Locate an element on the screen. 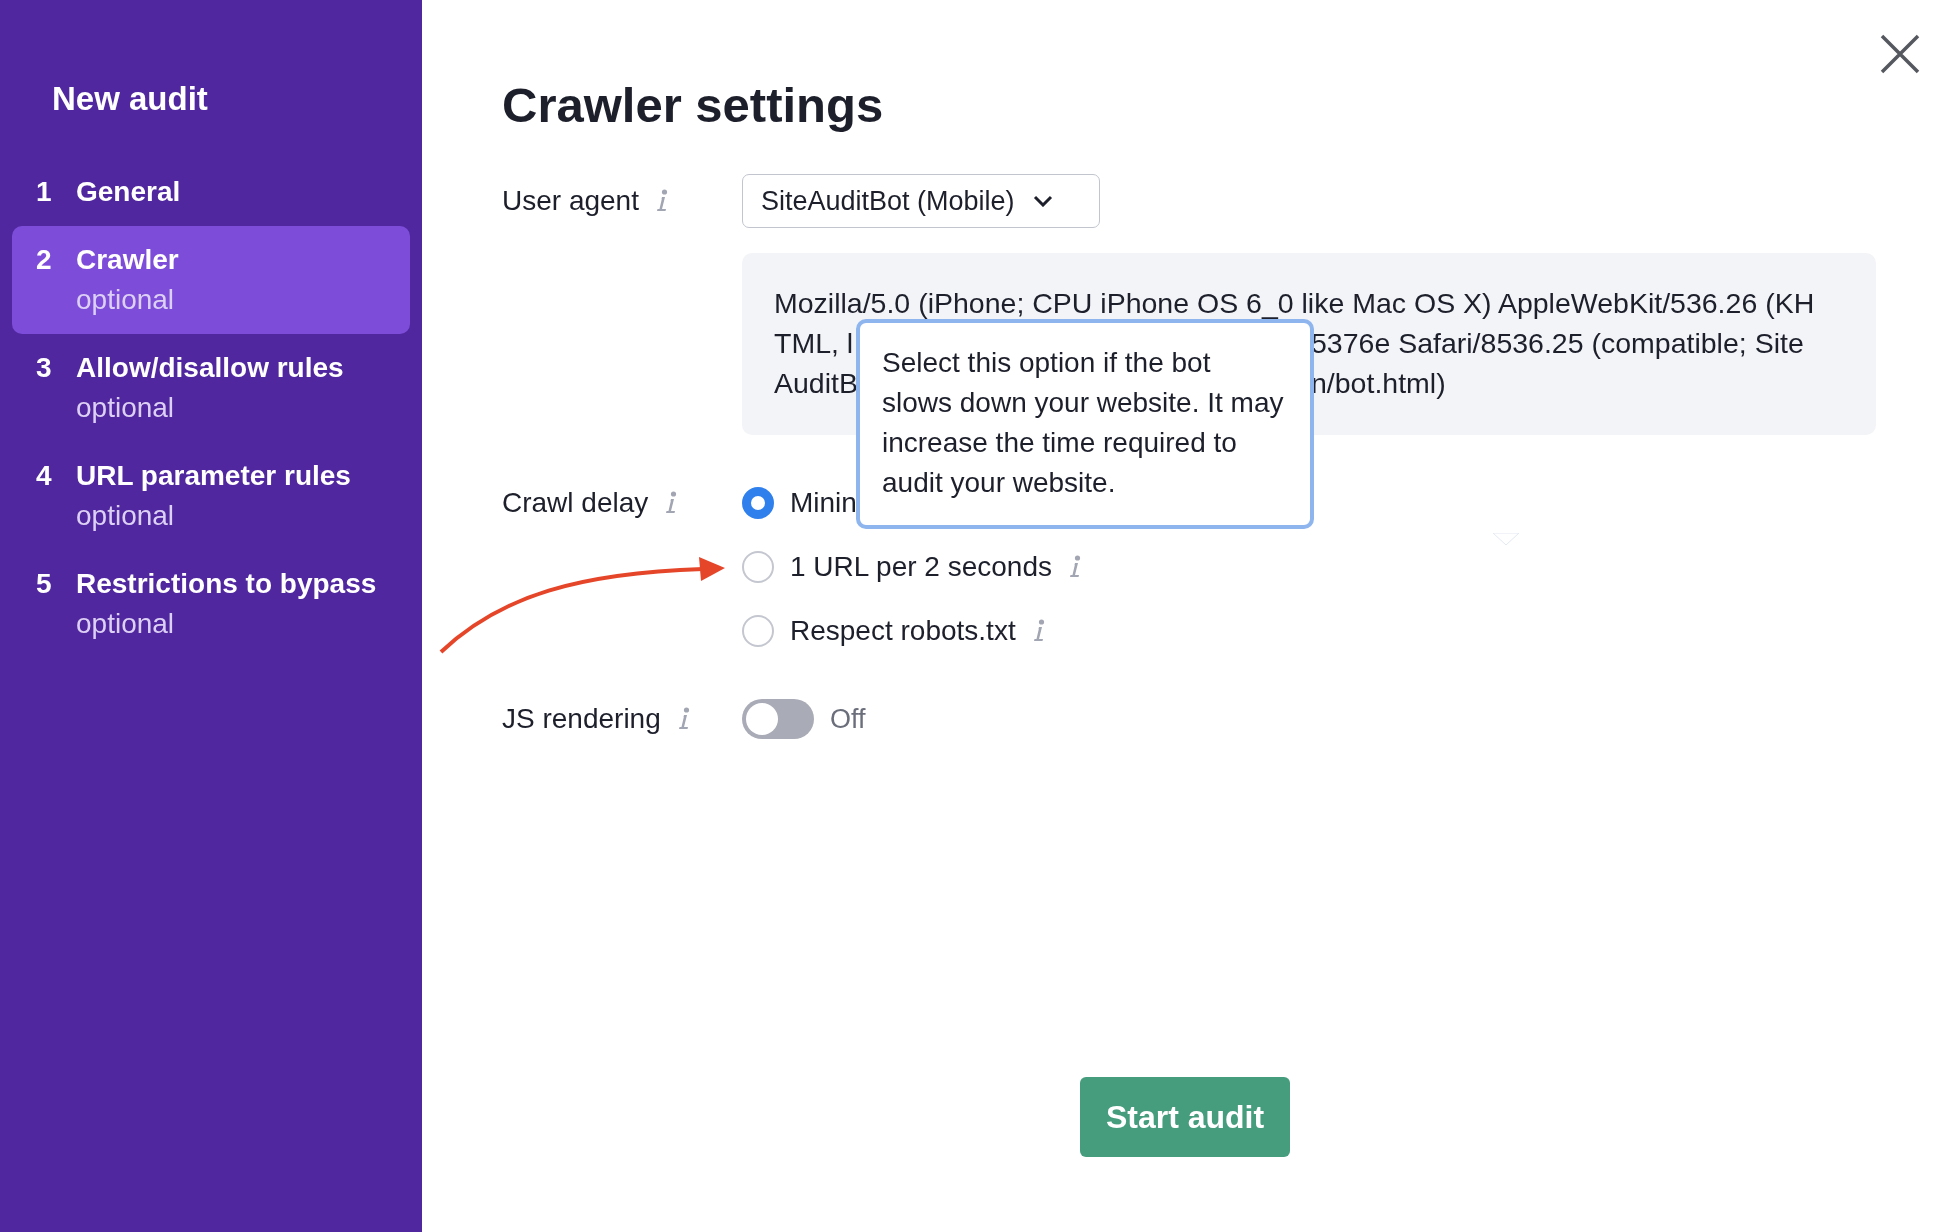 The height and width of the screenshot is (1232, 1948). toggle-switch is located at coordinates (778, 719).